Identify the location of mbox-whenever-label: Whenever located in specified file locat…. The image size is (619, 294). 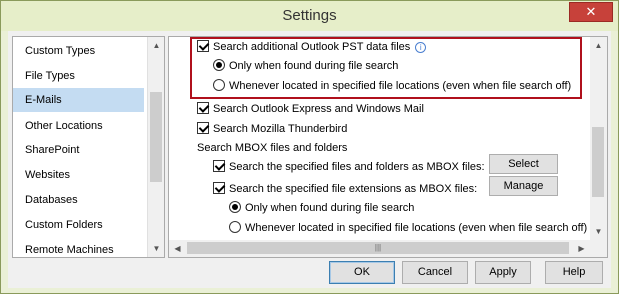
(416, 228).